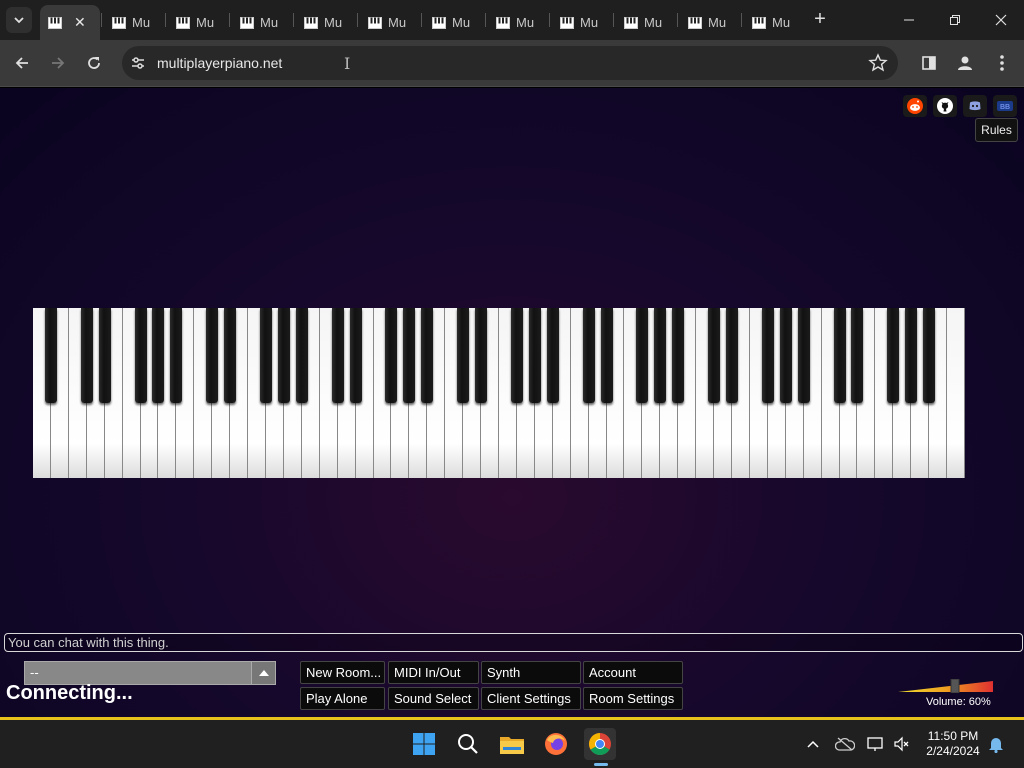 The height and width of the screenshot is (768, 1024). Describe the element at coordinates (813, 744) in the screenshot. I see `show-hidden-icons-button` at that location.